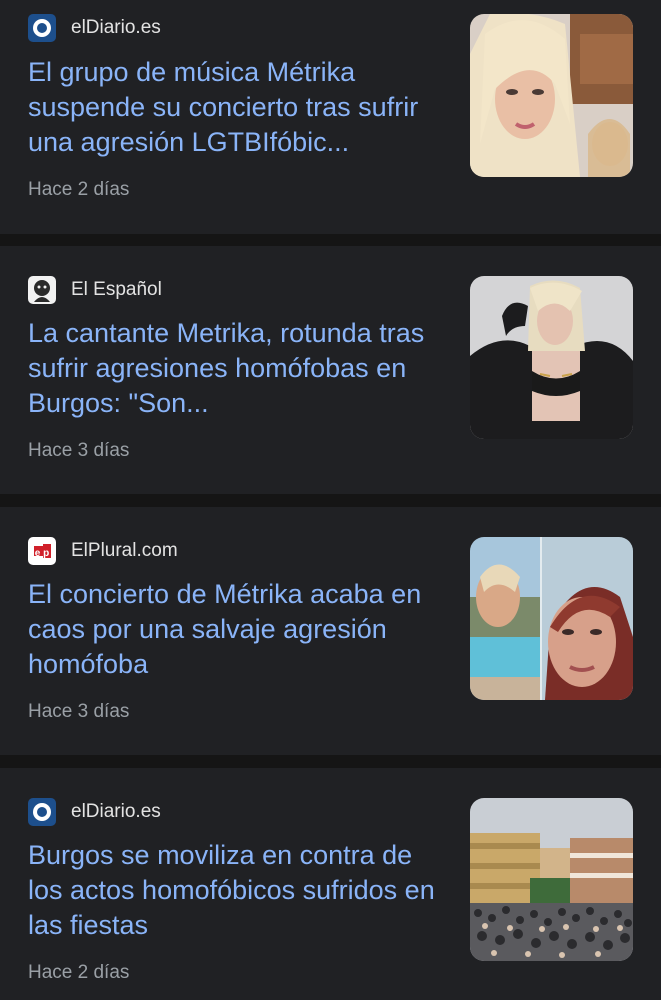  Describe the element at coordinates (124, 550) in the screenshot. I see `source-name: ElPlural.com` at that location.